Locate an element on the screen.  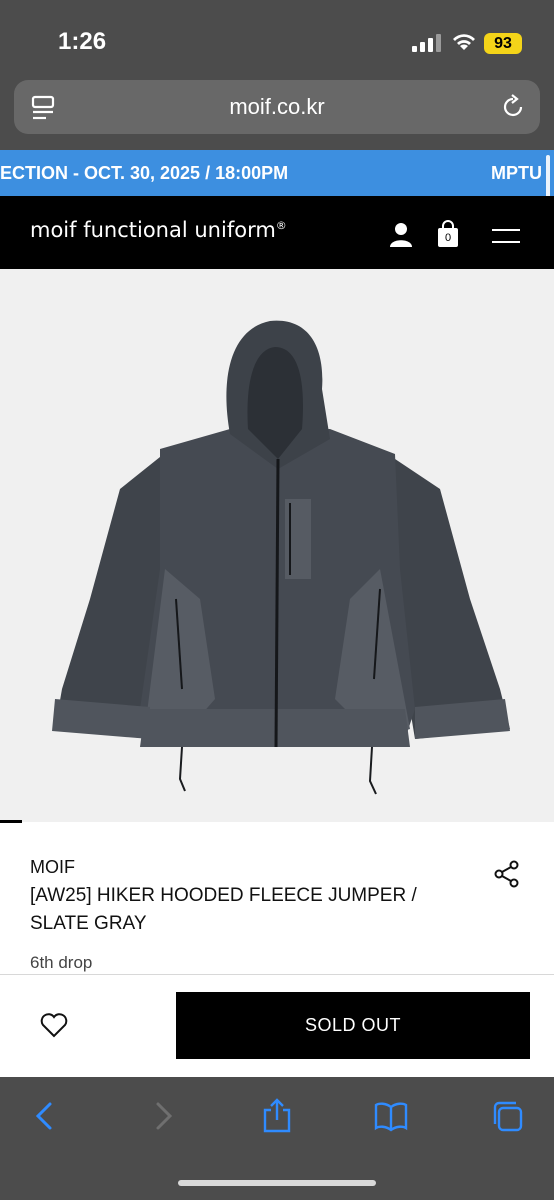
forward-icon is located at coordinates (163, 1116).